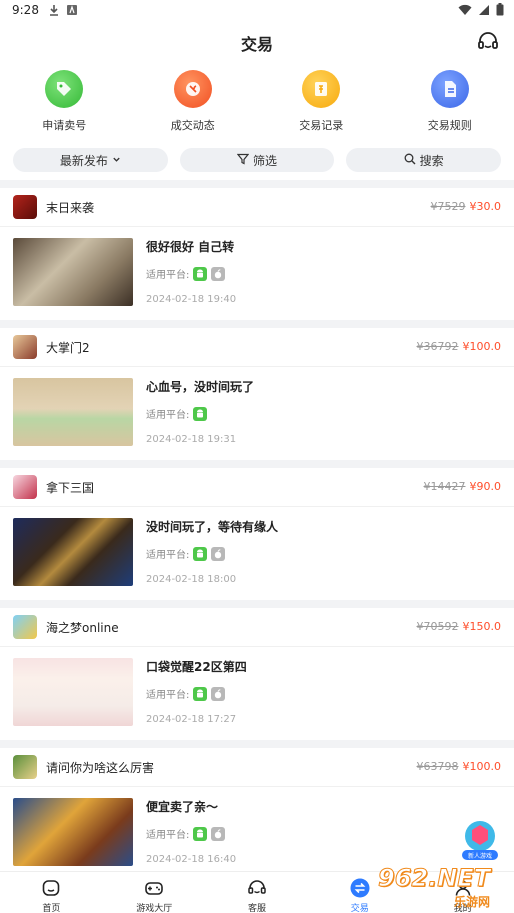 The image size is (514, 913). I want to click on float-badge-label: 新人游戏, so click(479, 856).